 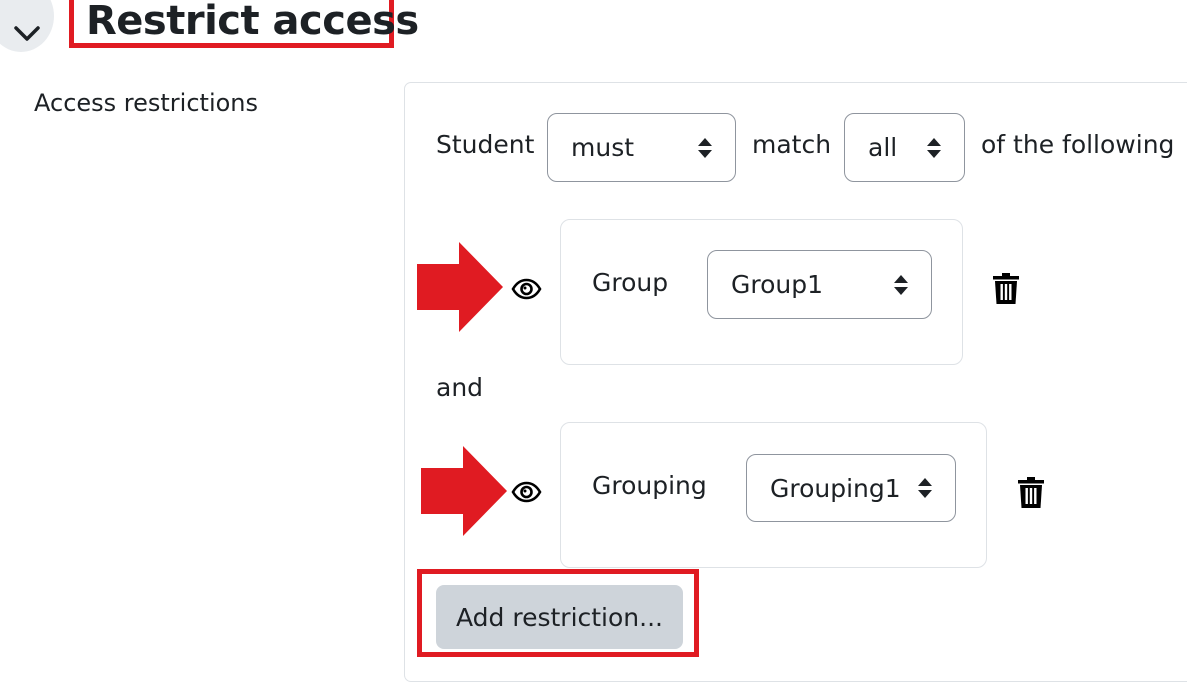 What do you see at coordinates (792, 144) in the screenshot?
I see `match-label: match` at bounding box center [792, 144].